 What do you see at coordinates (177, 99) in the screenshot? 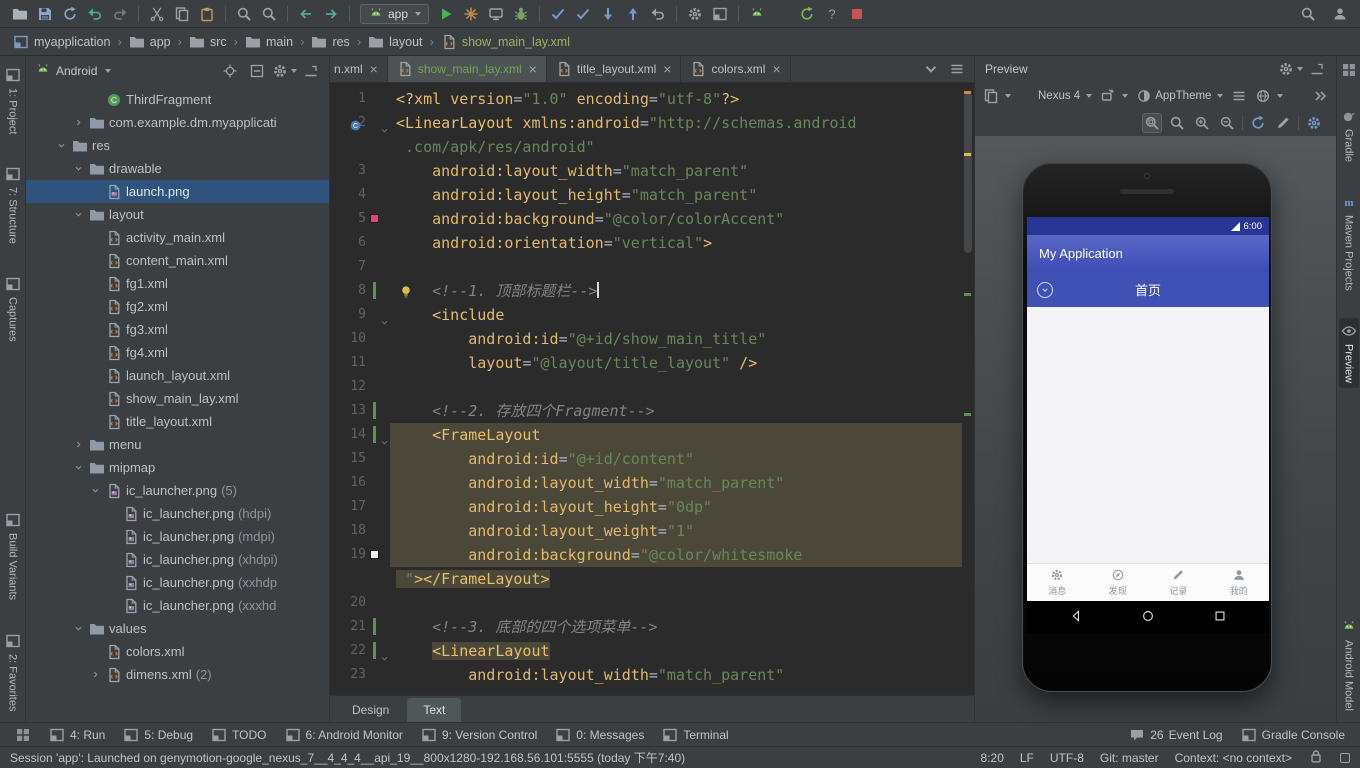
I see `tree-item-thirdfragment: ThirdFragment` at bounding box center [177, 99].